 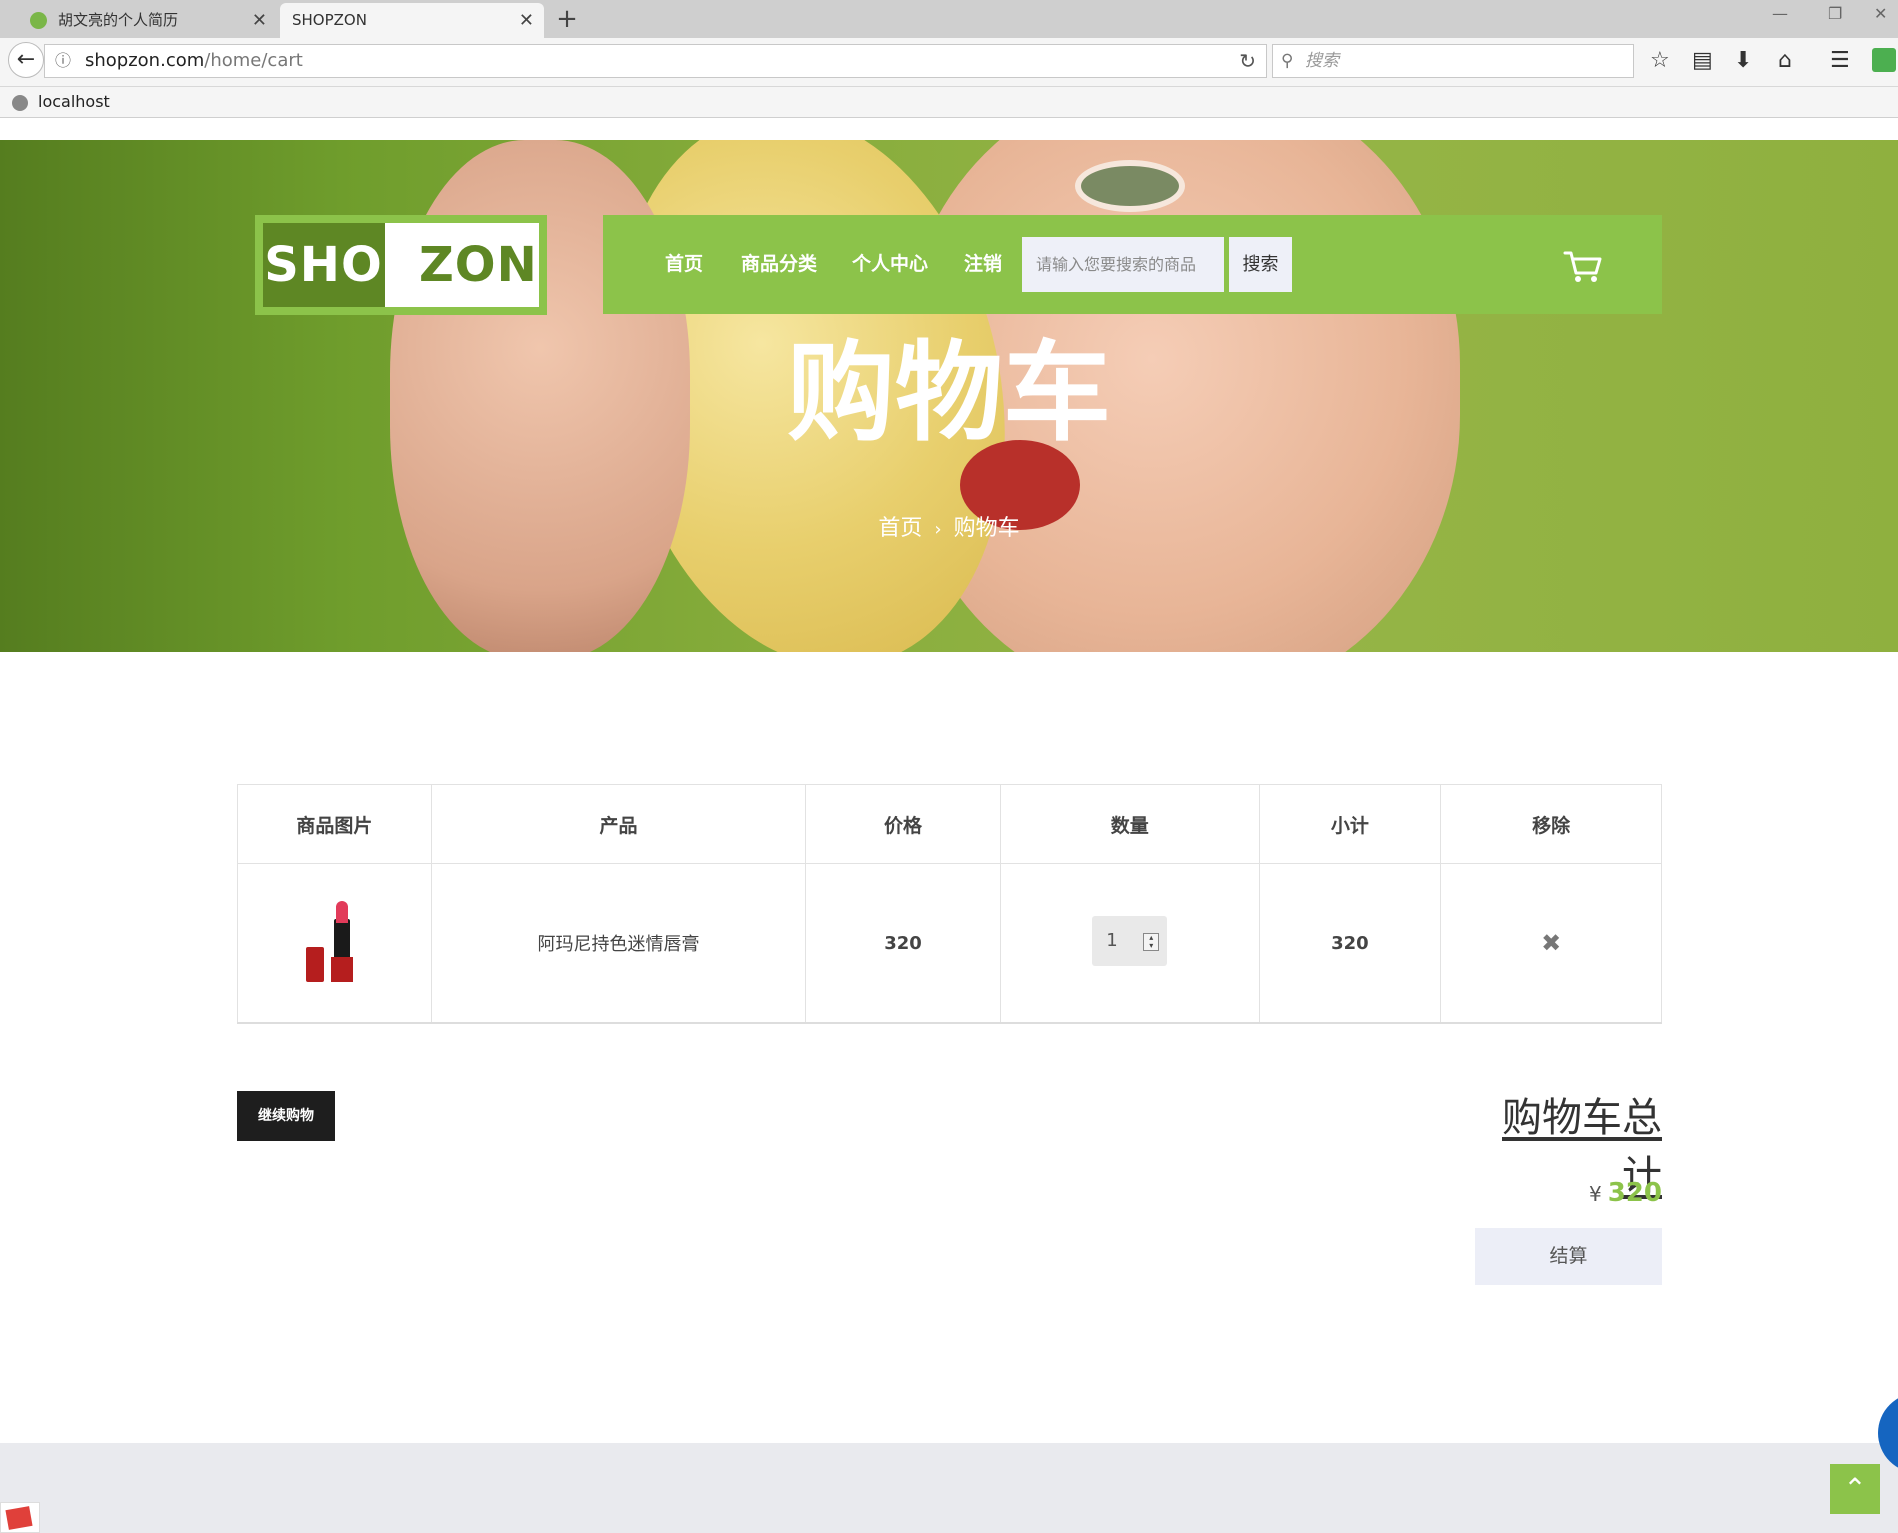 I want to click on new-tab-button: +, so click(x=567, y=19).